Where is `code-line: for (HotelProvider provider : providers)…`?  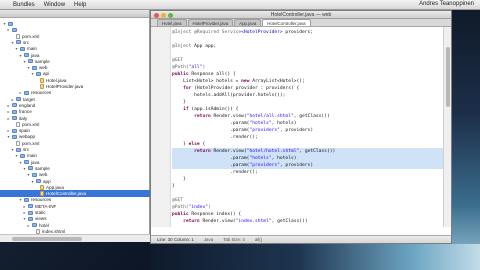
code-line: for (HotelProvider provider : providers)… is located at coordinates (241, 88).